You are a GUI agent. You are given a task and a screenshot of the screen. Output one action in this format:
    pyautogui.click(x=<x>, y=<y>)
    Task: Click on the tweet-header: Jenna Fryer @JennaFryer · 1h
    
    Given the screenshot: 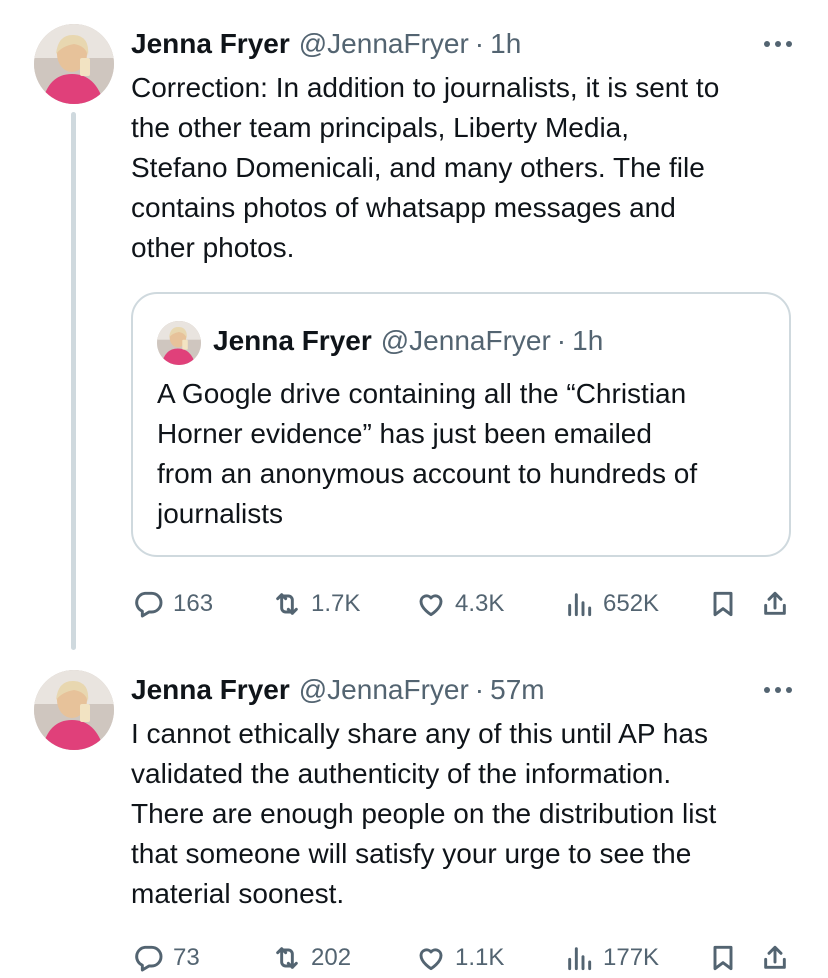 What is the action you would take?
    pyautogui.click(x=461, y=44)
    